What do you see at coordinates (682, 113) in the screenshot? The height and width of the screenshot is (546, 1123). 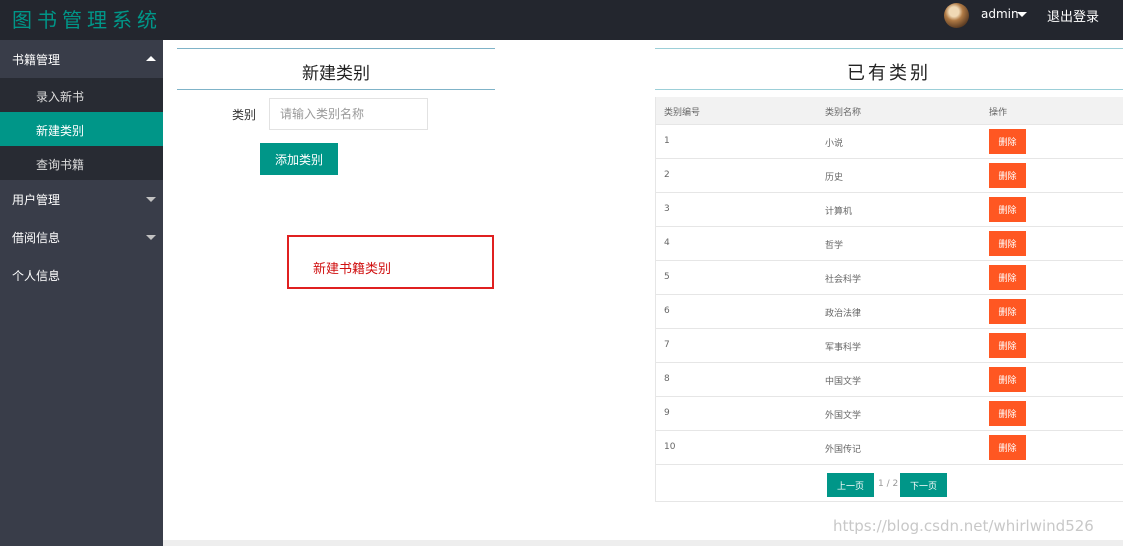 I see `column-header-id: 类别编号` at bounding box center [682, 113].